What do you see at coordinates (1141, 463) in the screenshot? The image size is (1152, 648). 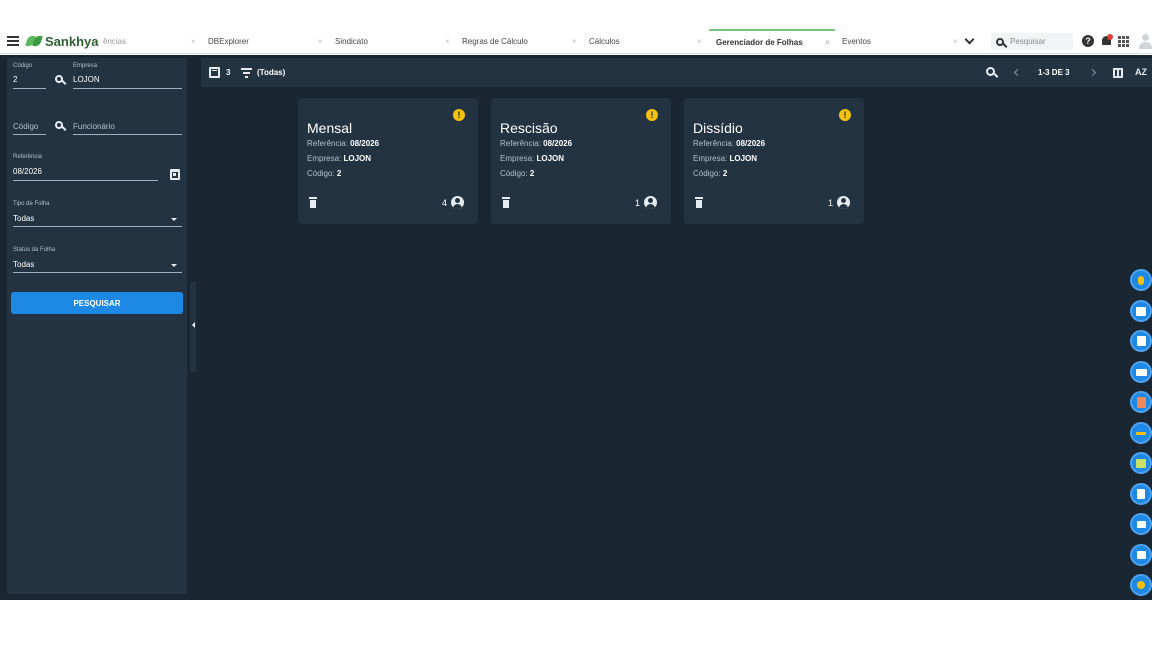 I see `transfer-button` at bounding box center [1141, 463].